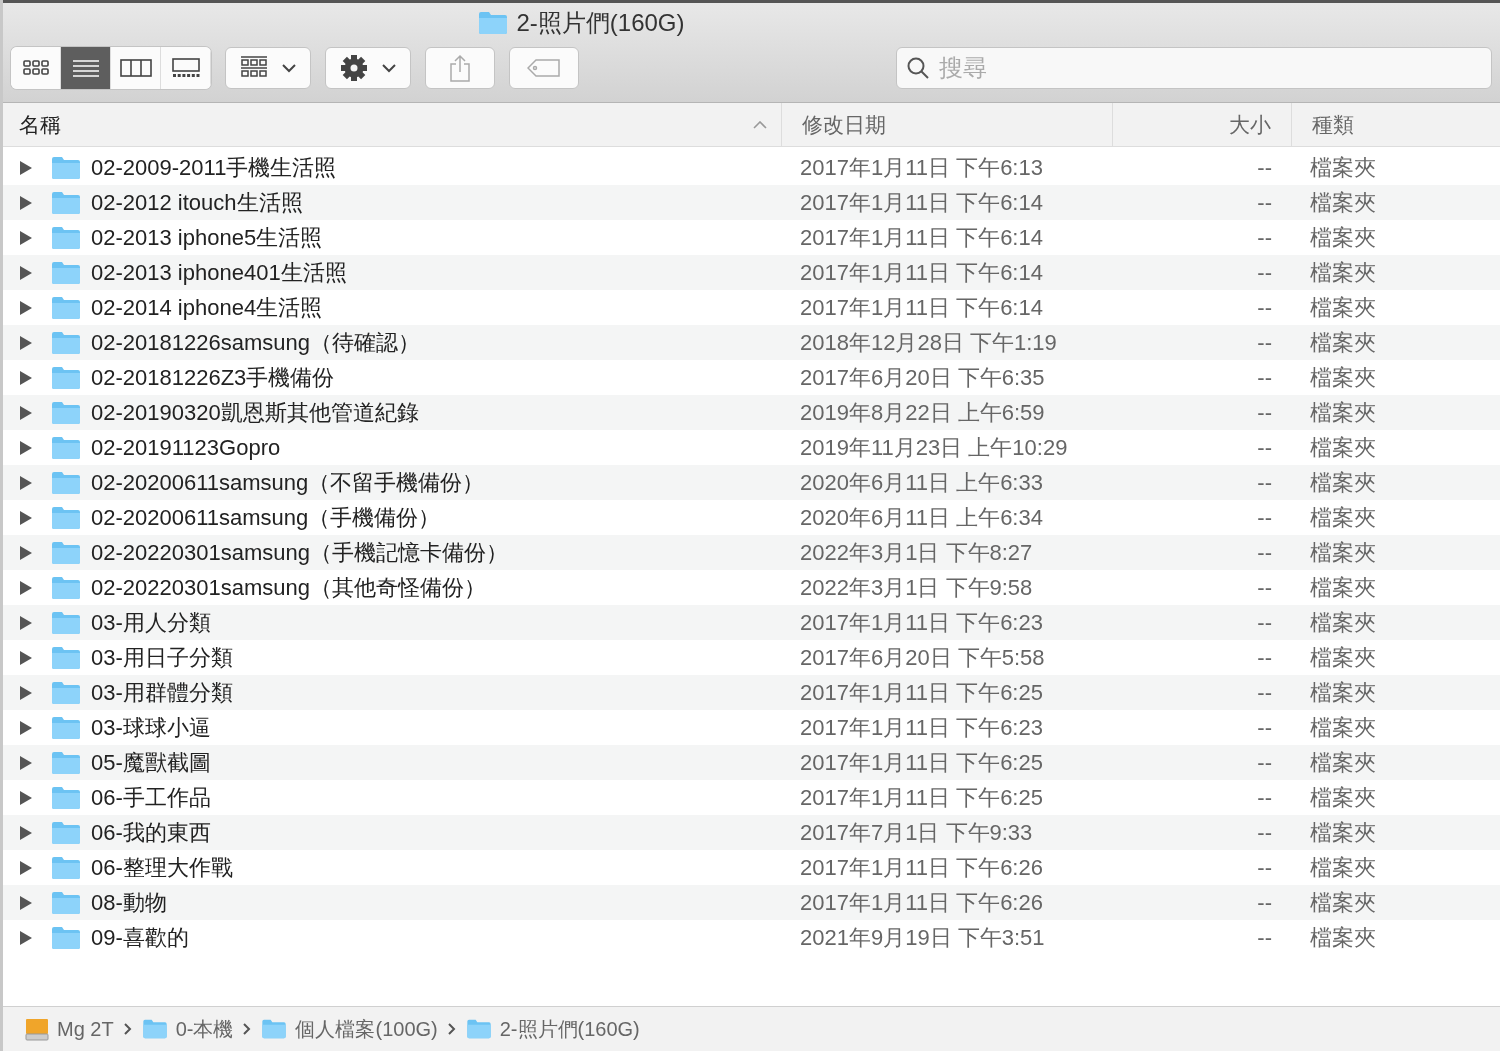 Image resolution: width=1500 pixels, height=1051 pixels. What do you see at coordinates (288, 587) in the screenshot?
I see `file-name: 02-20220301samsung（其他奇怪備份）` at bounding box center [288, 587].